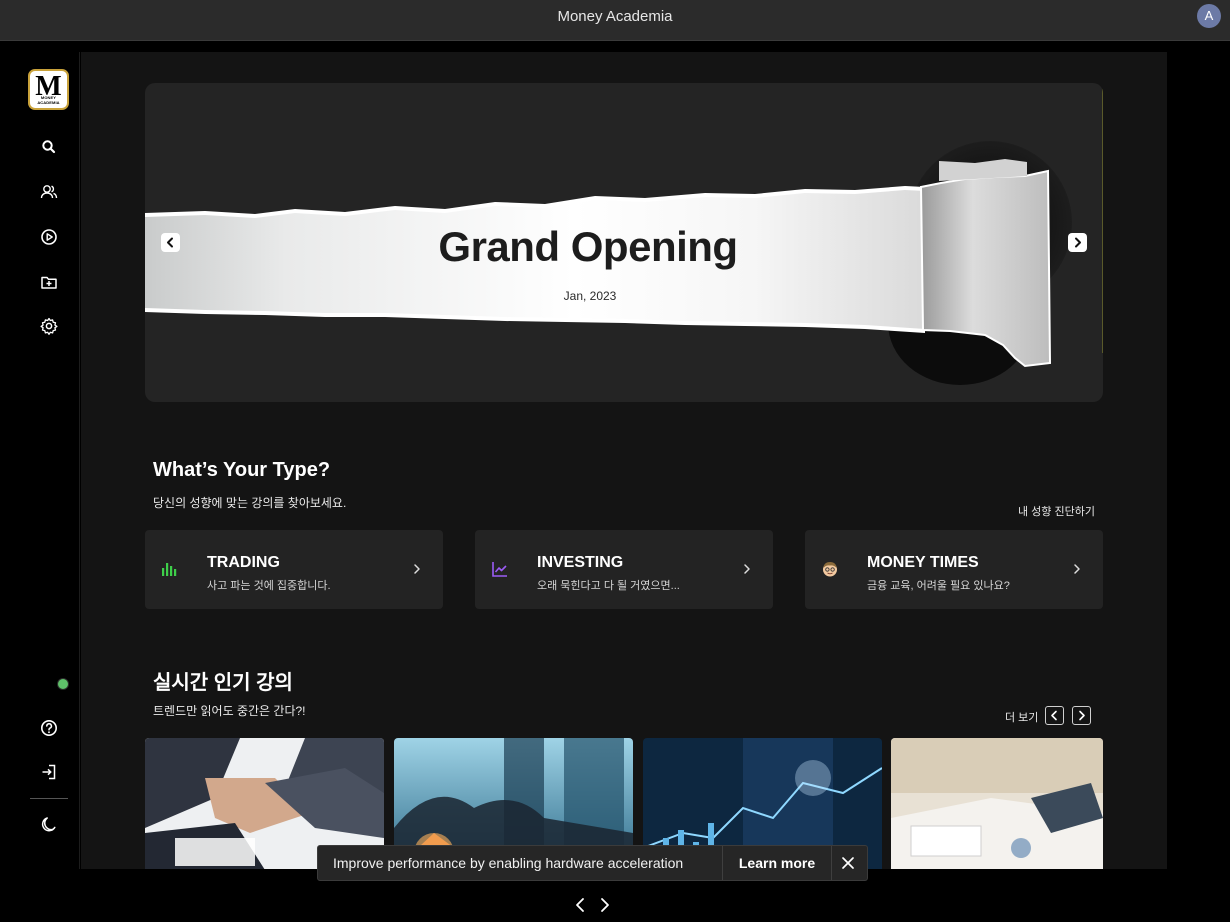  What do you see at coordinates (590, 296) in the screenshot?
I see `banner-date: Jan, 2023` at bounding box center [590, 296].